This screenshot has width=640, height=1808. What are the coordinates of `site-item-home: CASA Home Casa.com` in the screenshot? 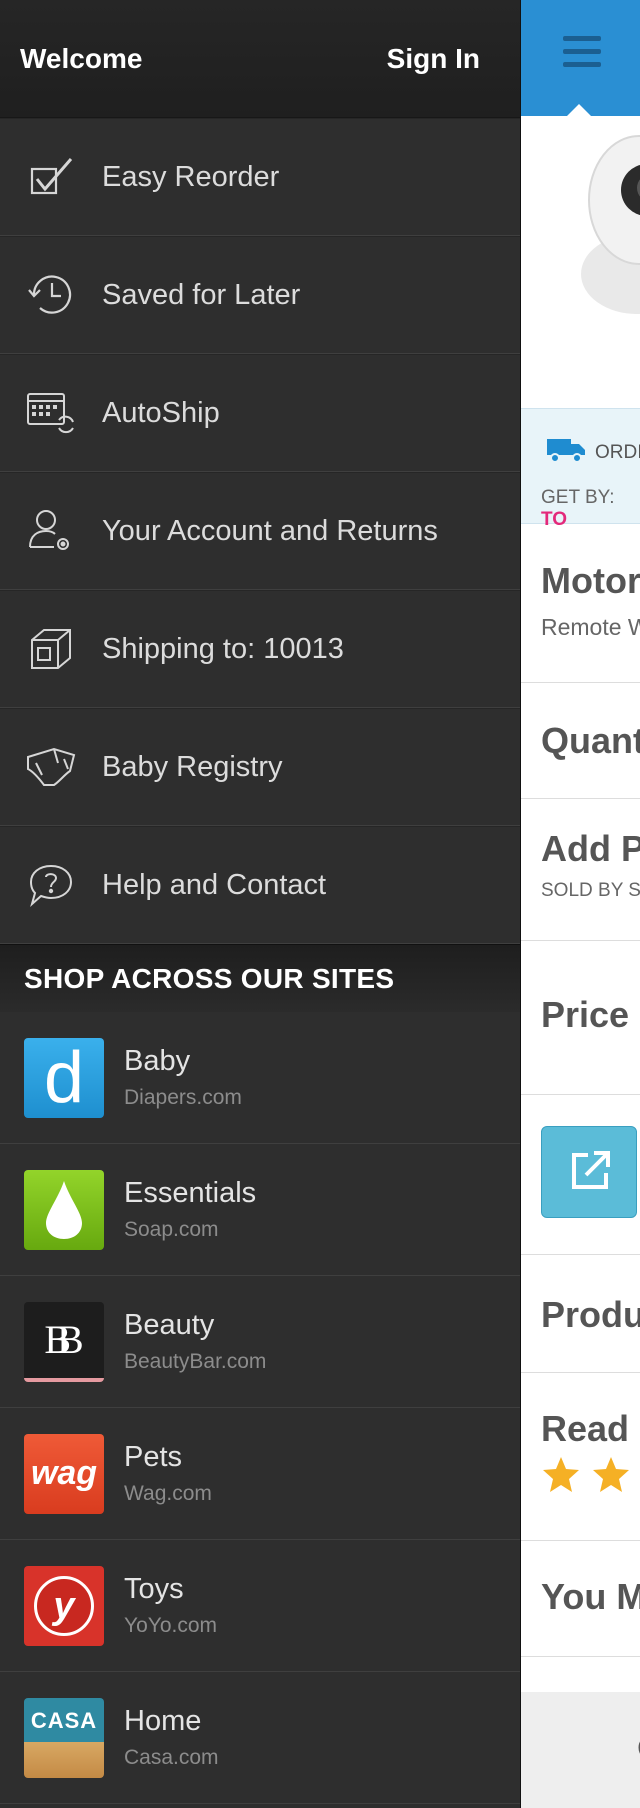 It's located at (260, 1738).